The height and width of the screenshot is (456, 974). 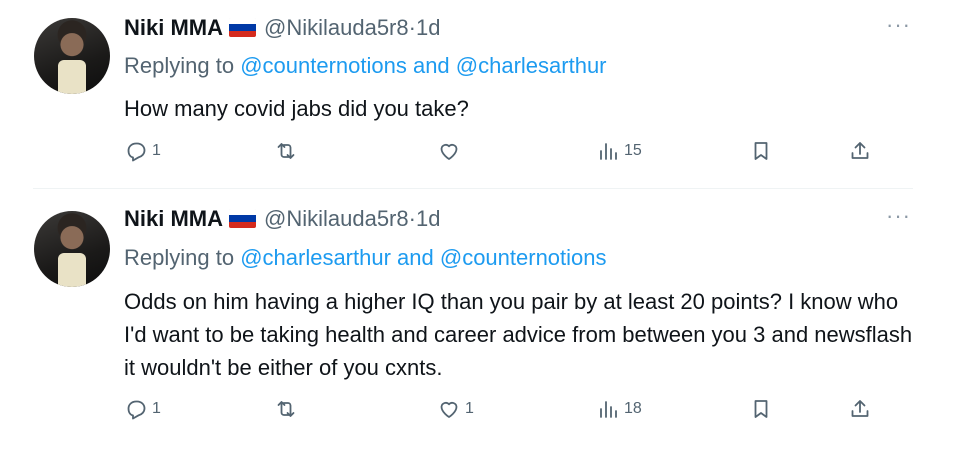 What do you see at coordinates (296, 108) in the screenshot?
I see `tweet-text: How many covid jabs did you take?` at bounding box center [296, 108].